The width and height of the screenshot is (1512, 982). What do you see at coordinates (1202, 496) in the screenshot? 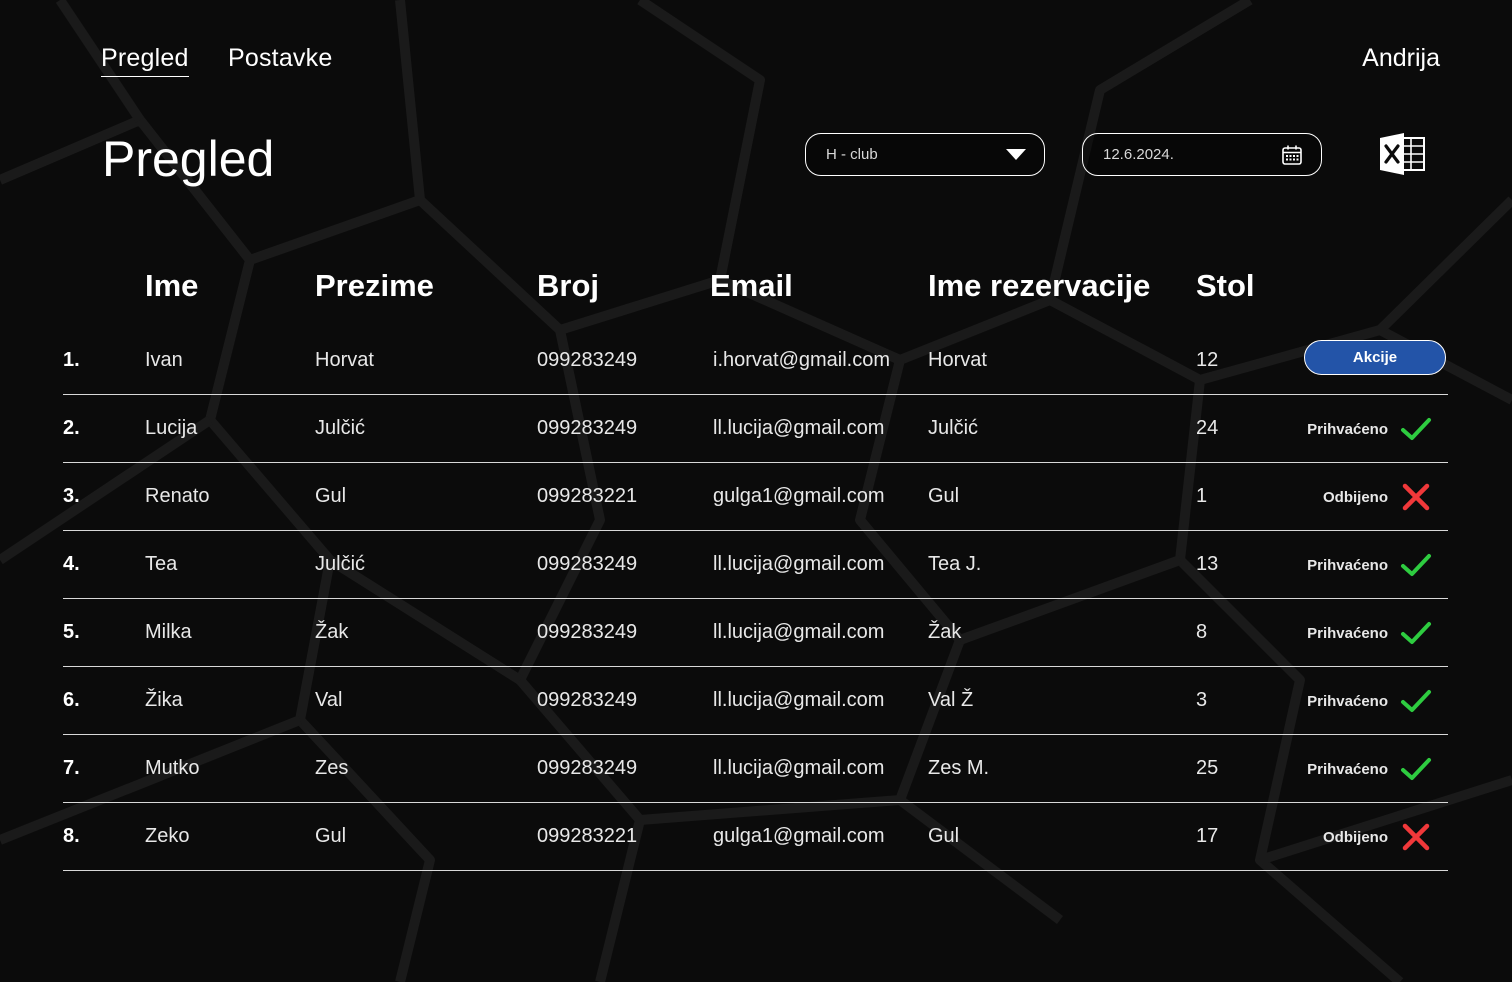
I see `cell-stol: 1` at bounding box center [1202, 496].